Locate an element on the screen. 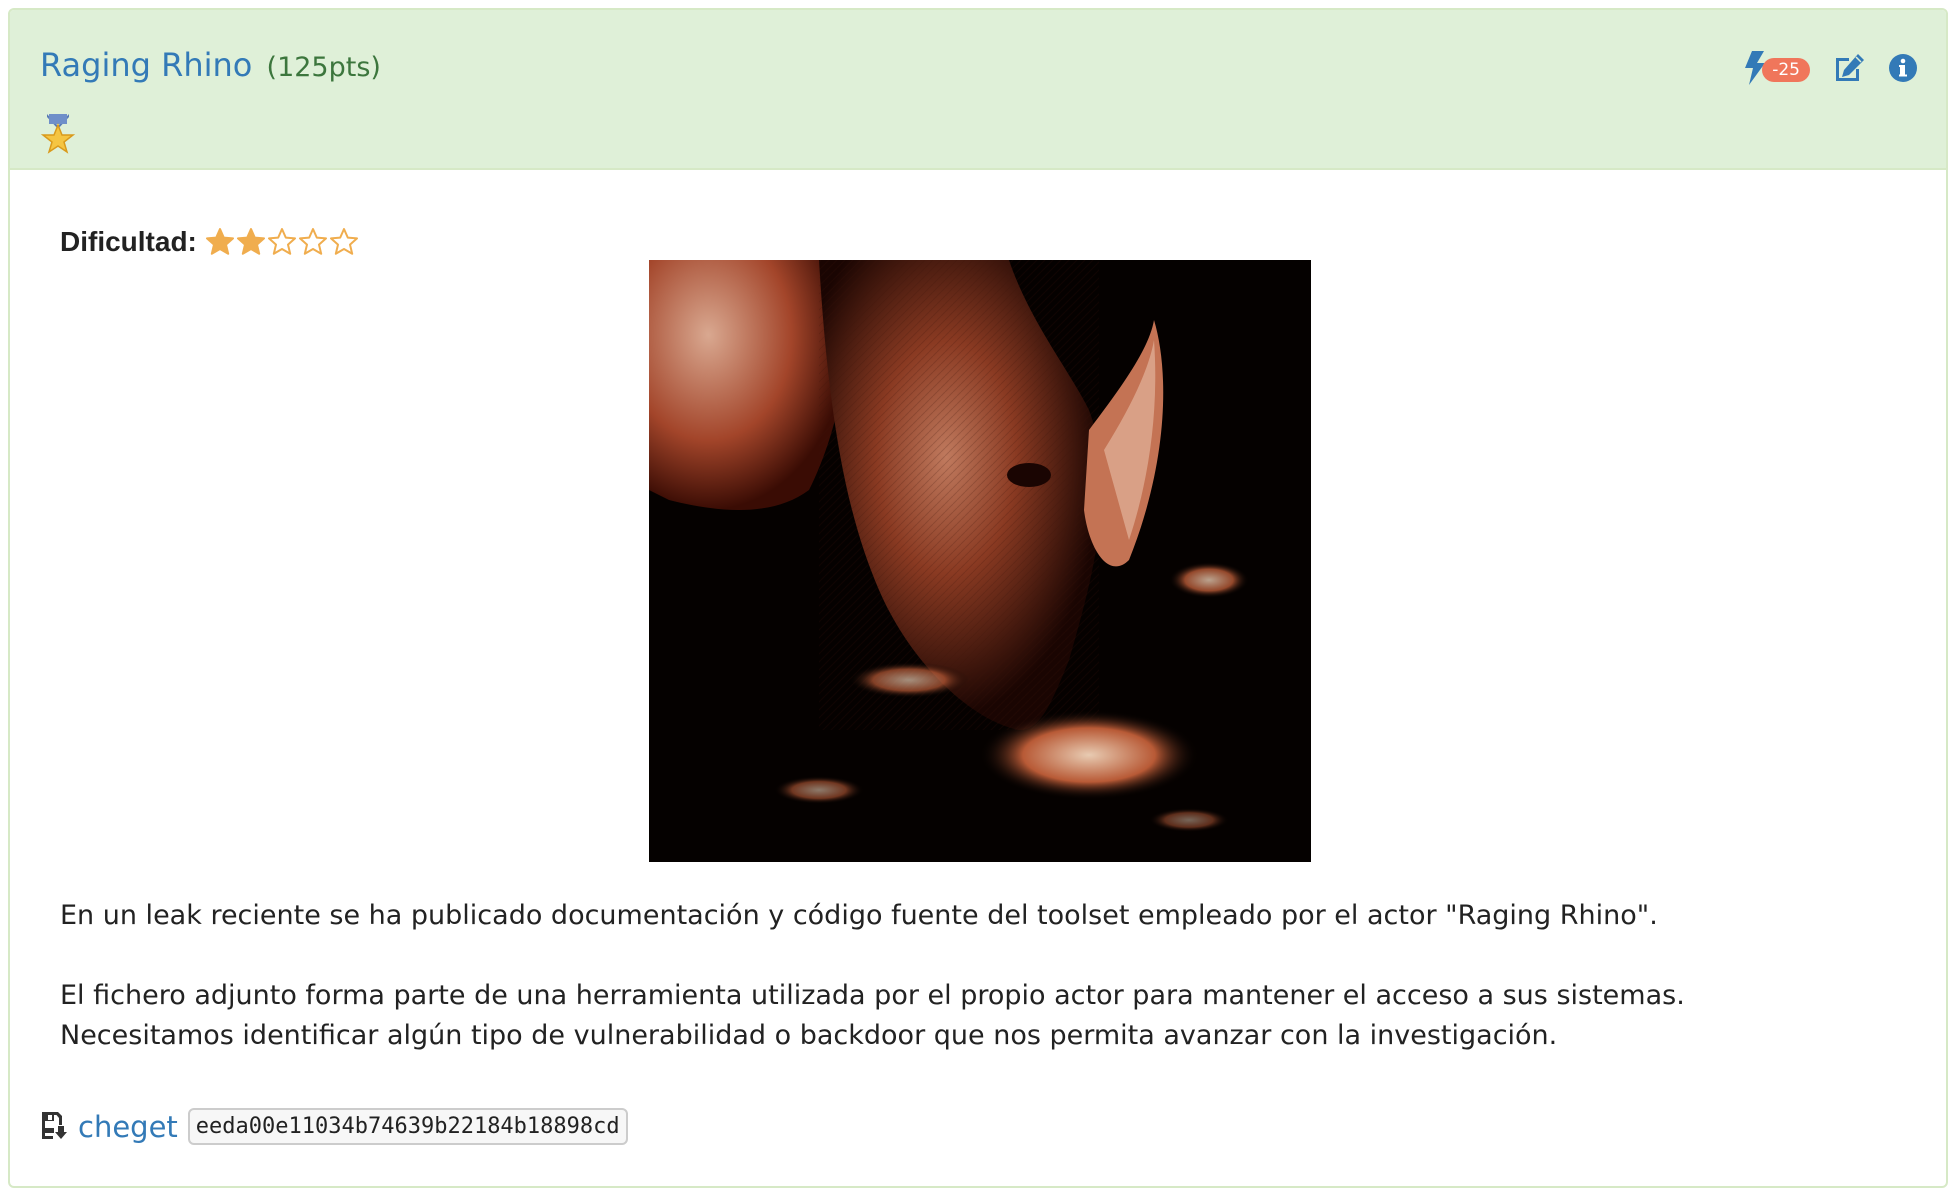  challenge-points: (125pts) is located at coordinates (323, 67).